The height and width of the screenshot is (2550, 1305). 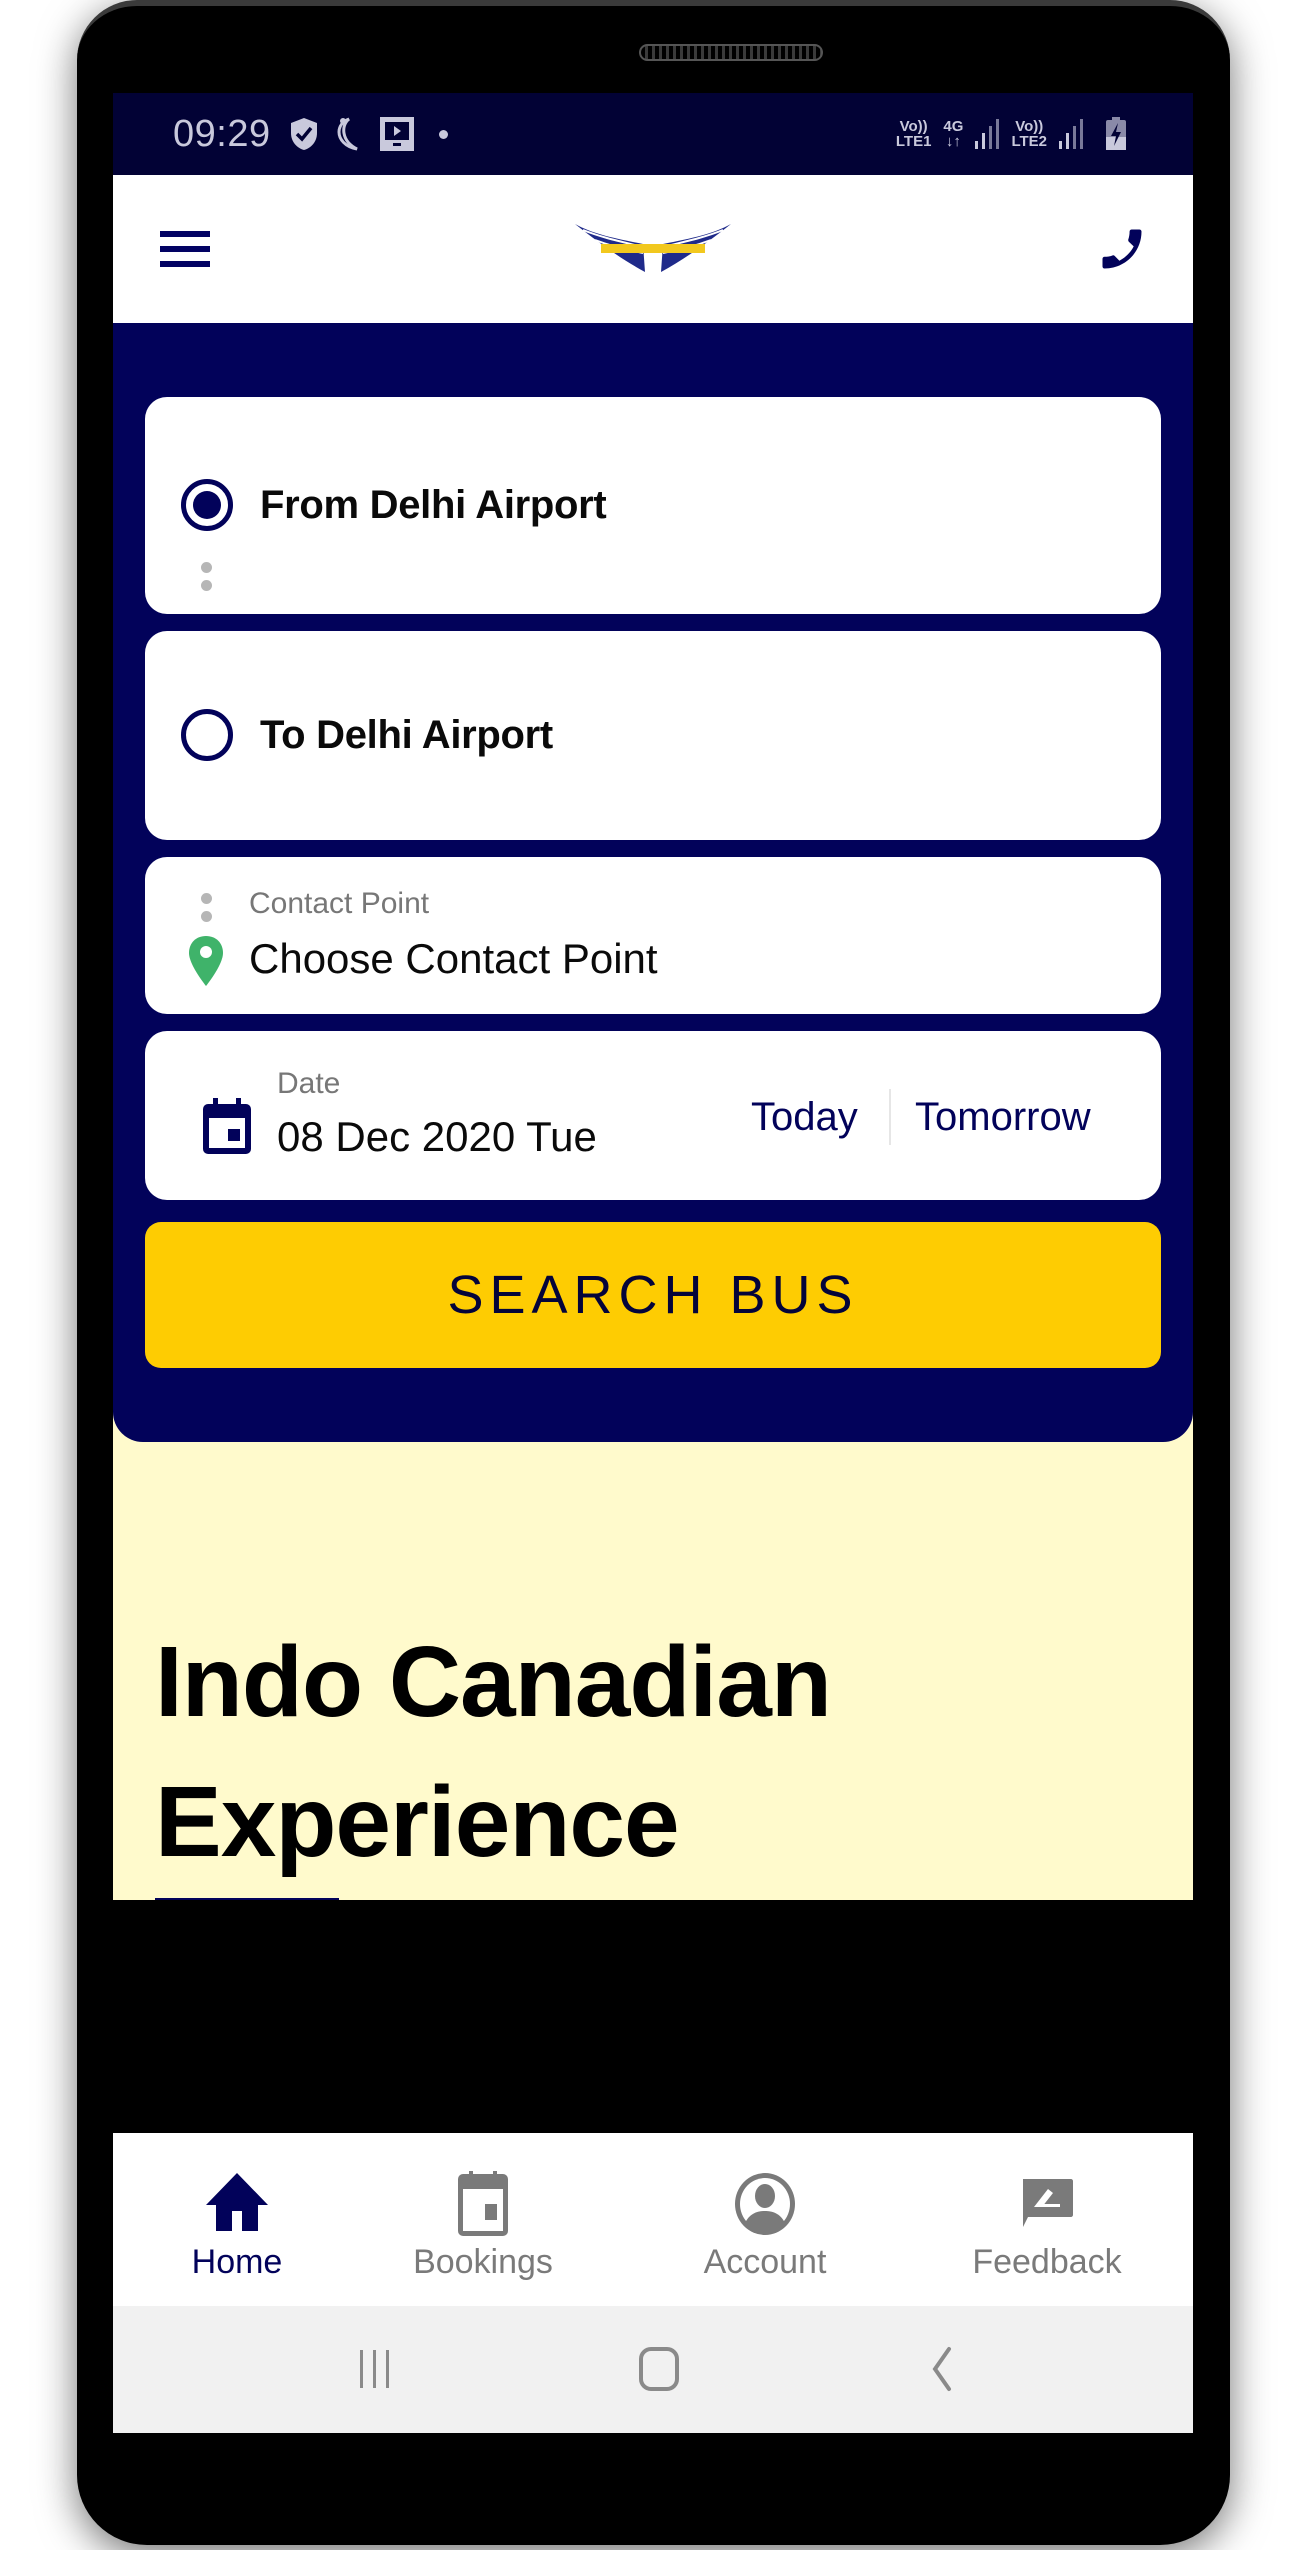 What do you see at coordinates (397, 134) in the screenshot?
I see `screen-cast-icon` at bounding box center [397, 134].